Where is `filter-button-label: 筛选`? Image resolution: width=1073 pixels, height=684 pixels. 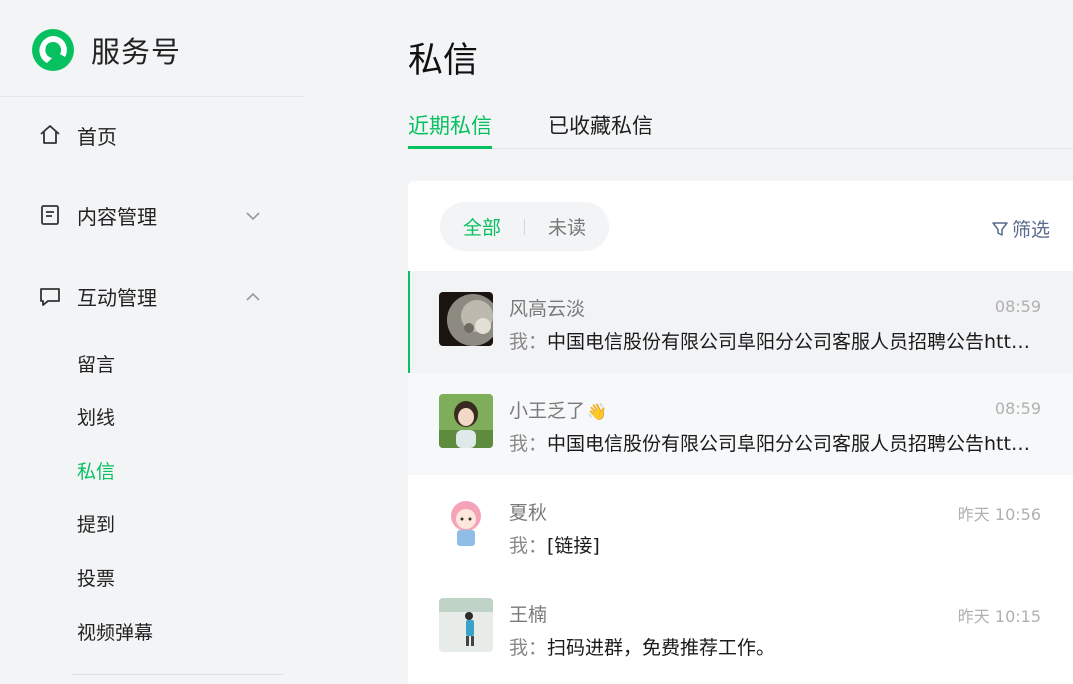
filter-button-label: 筛选 is located at coordinates (1030, 230).